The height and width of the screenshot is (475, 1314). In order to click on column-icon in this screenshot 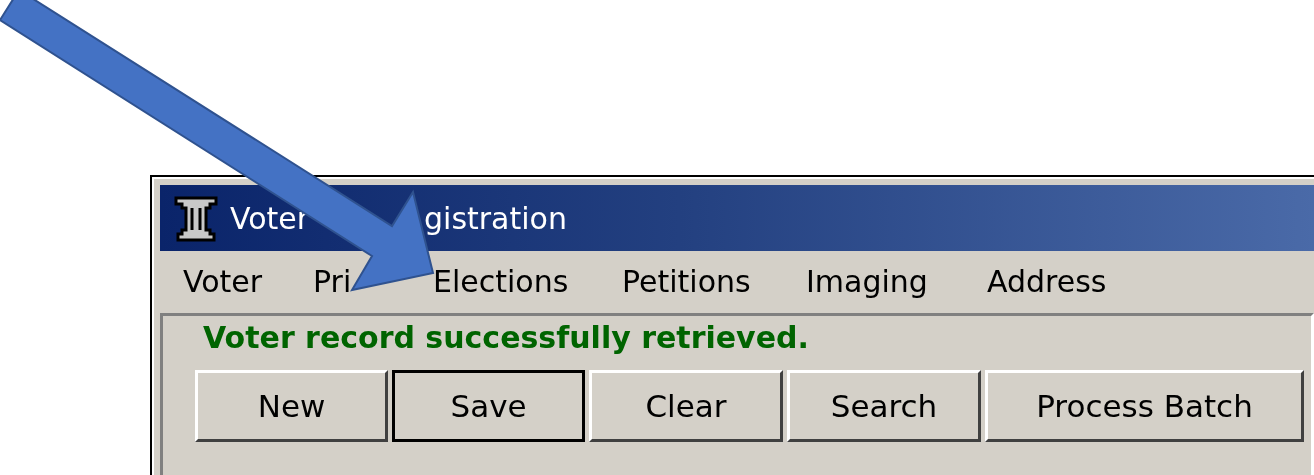, I will do `click(196, 218)`.